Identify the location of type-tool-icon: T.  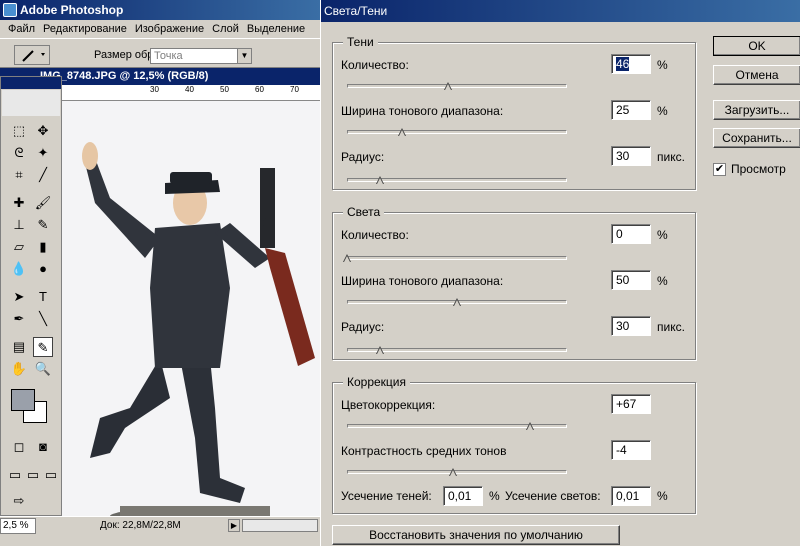
(43, 297).